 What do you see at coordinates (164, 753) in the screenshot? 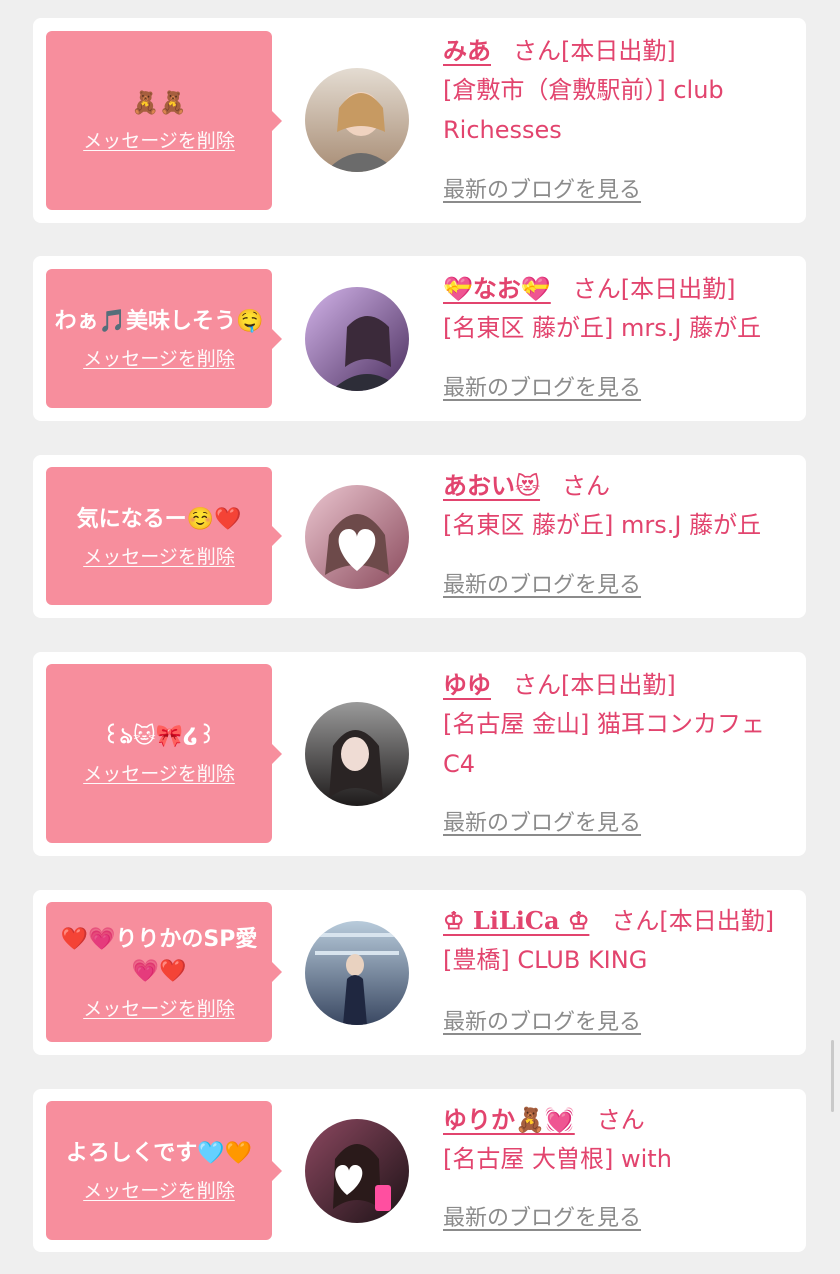
I see `message-bubble: ꒰ঌ🐱🎀໒꒱ メッセージを削除` at bounding box center [164, 753].